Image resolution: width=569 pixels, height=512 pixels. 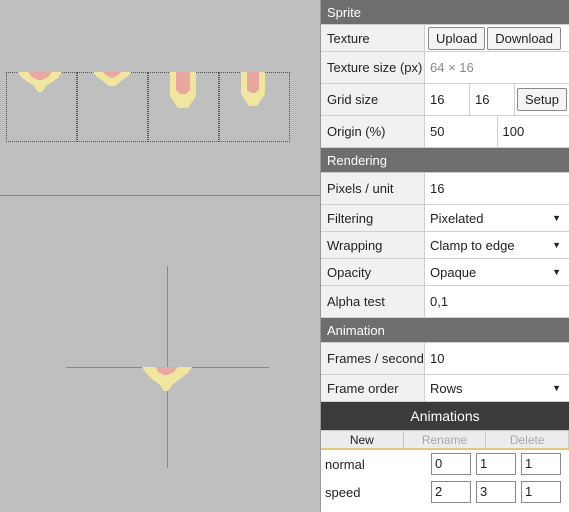 What do you see at coordinates (496, 492) in the screenshot?
I see `animation-end-frame: 3` at bounding box center [496, 492].